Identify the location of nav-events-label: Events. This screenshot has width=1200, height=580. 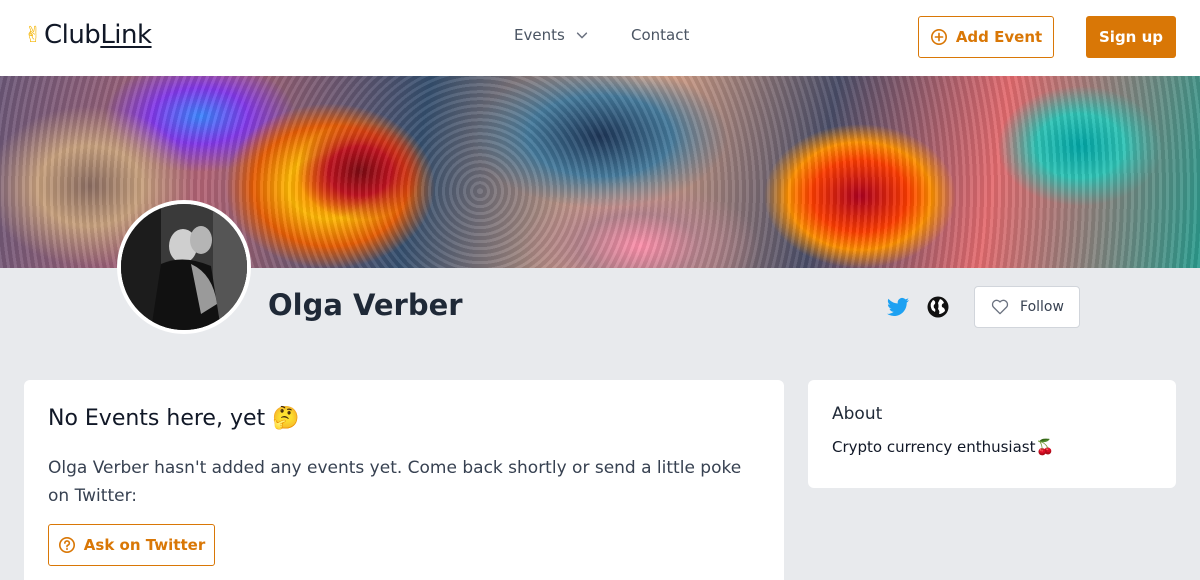
(539, 35).